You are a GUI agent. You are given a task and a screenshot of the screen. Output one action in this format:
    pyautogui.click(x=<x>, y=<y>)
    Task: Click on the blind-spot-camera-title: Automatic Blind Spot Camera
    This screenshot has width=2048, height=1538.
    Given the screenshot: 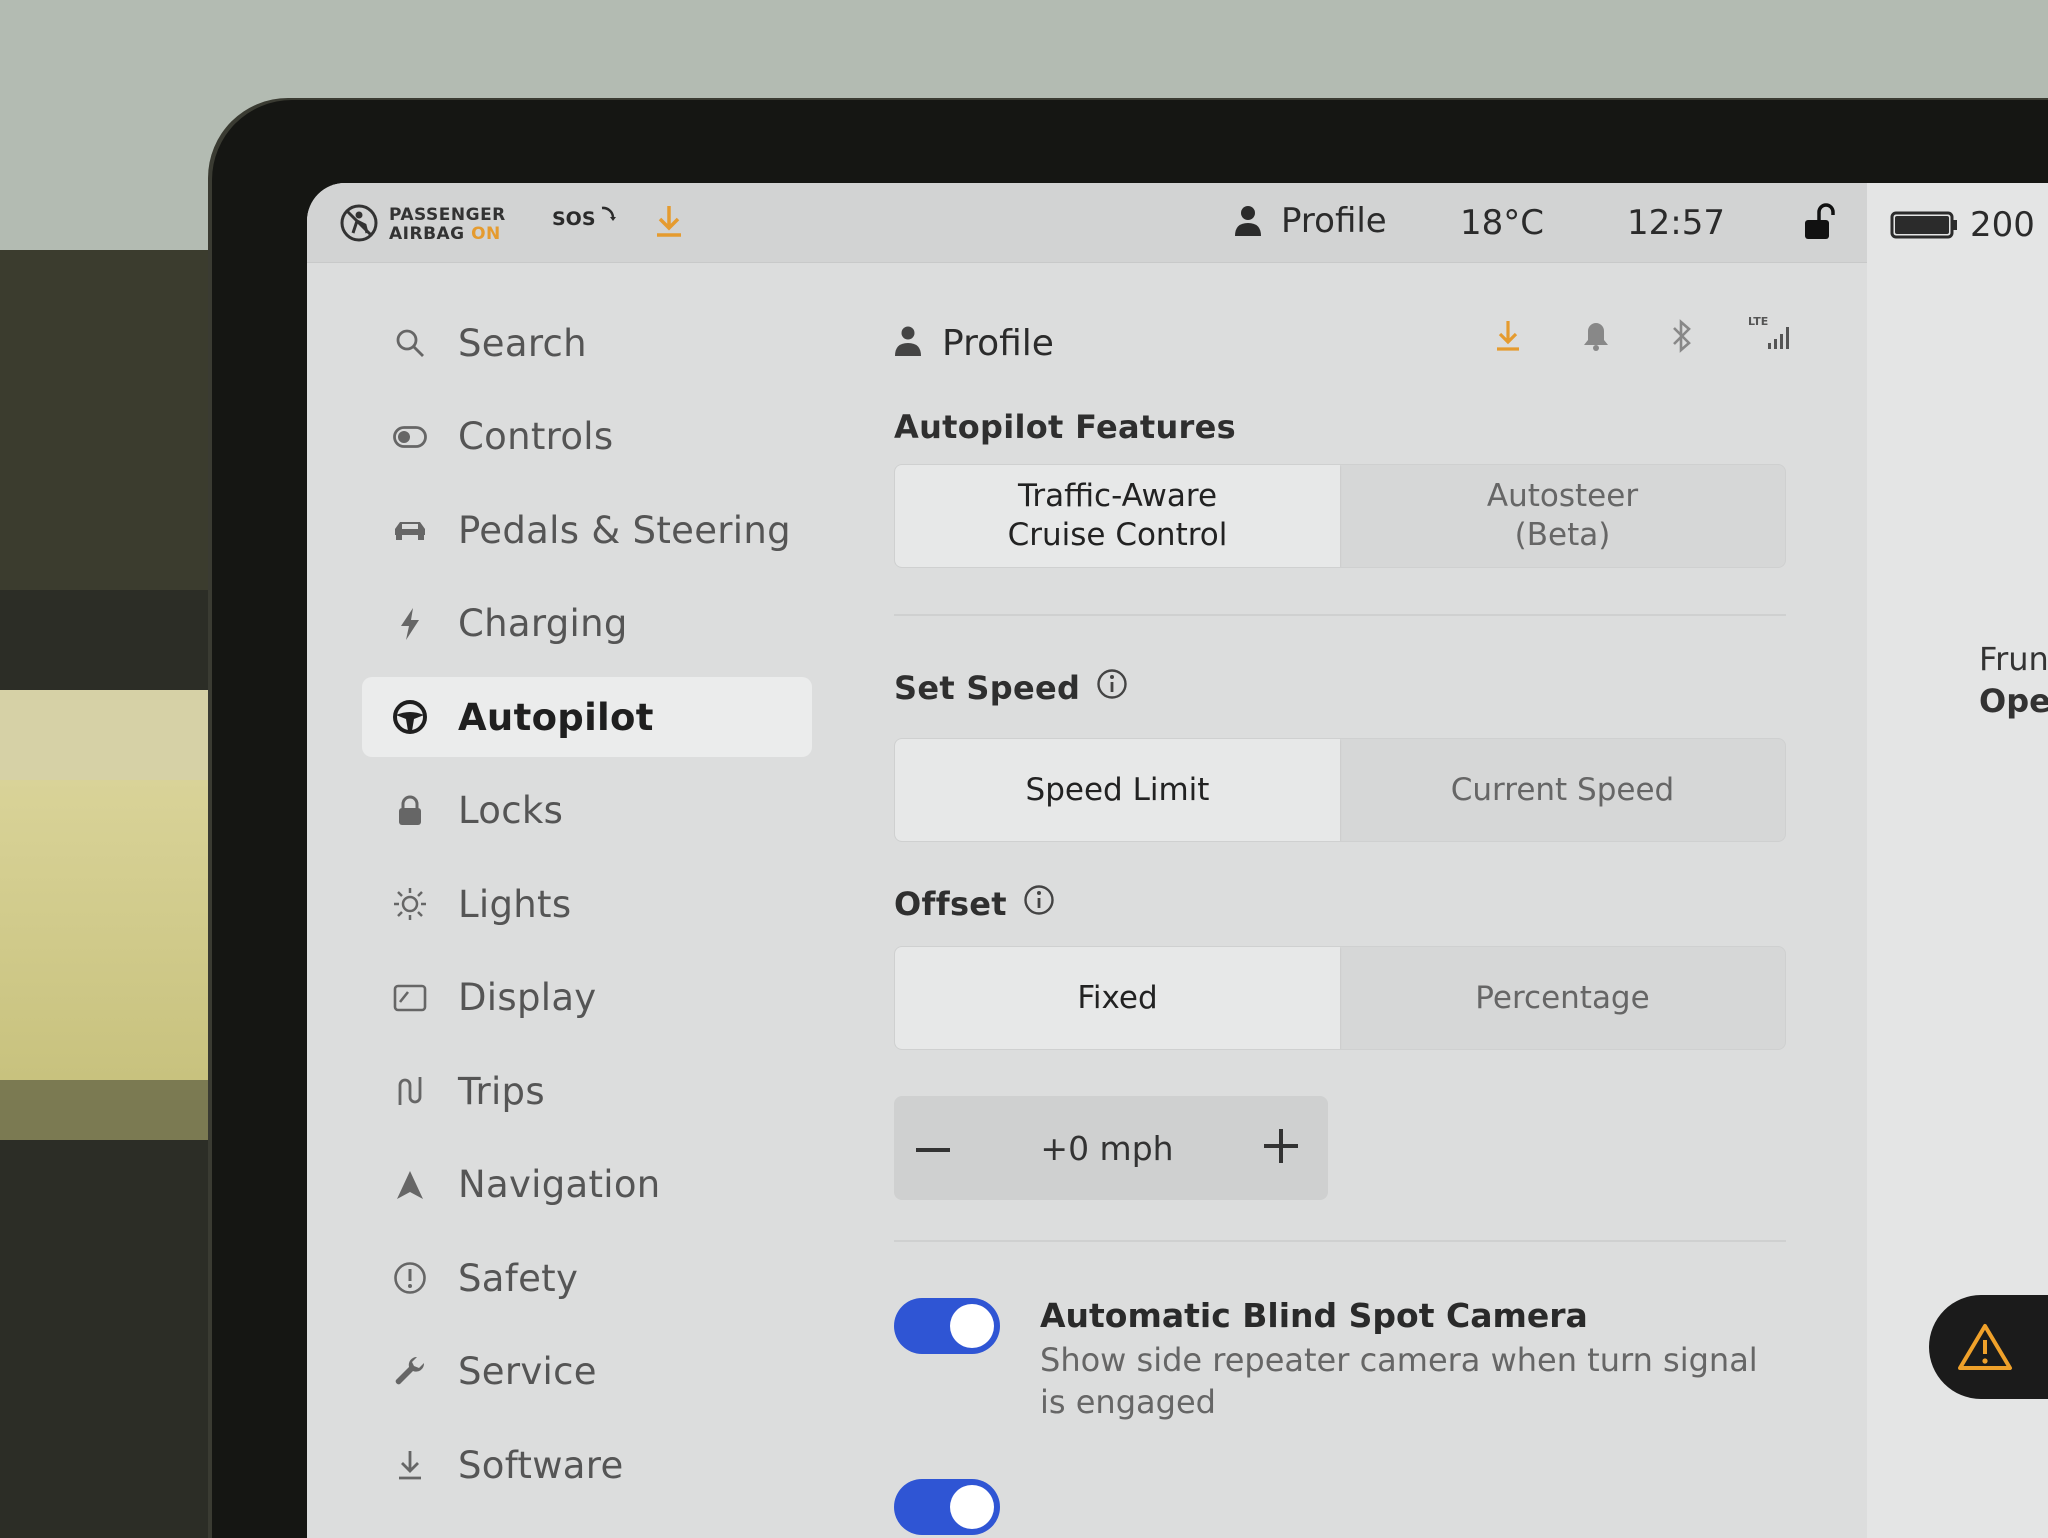 What is the action you would take?
    pyautogui.click(x=1314, y=1315)
    